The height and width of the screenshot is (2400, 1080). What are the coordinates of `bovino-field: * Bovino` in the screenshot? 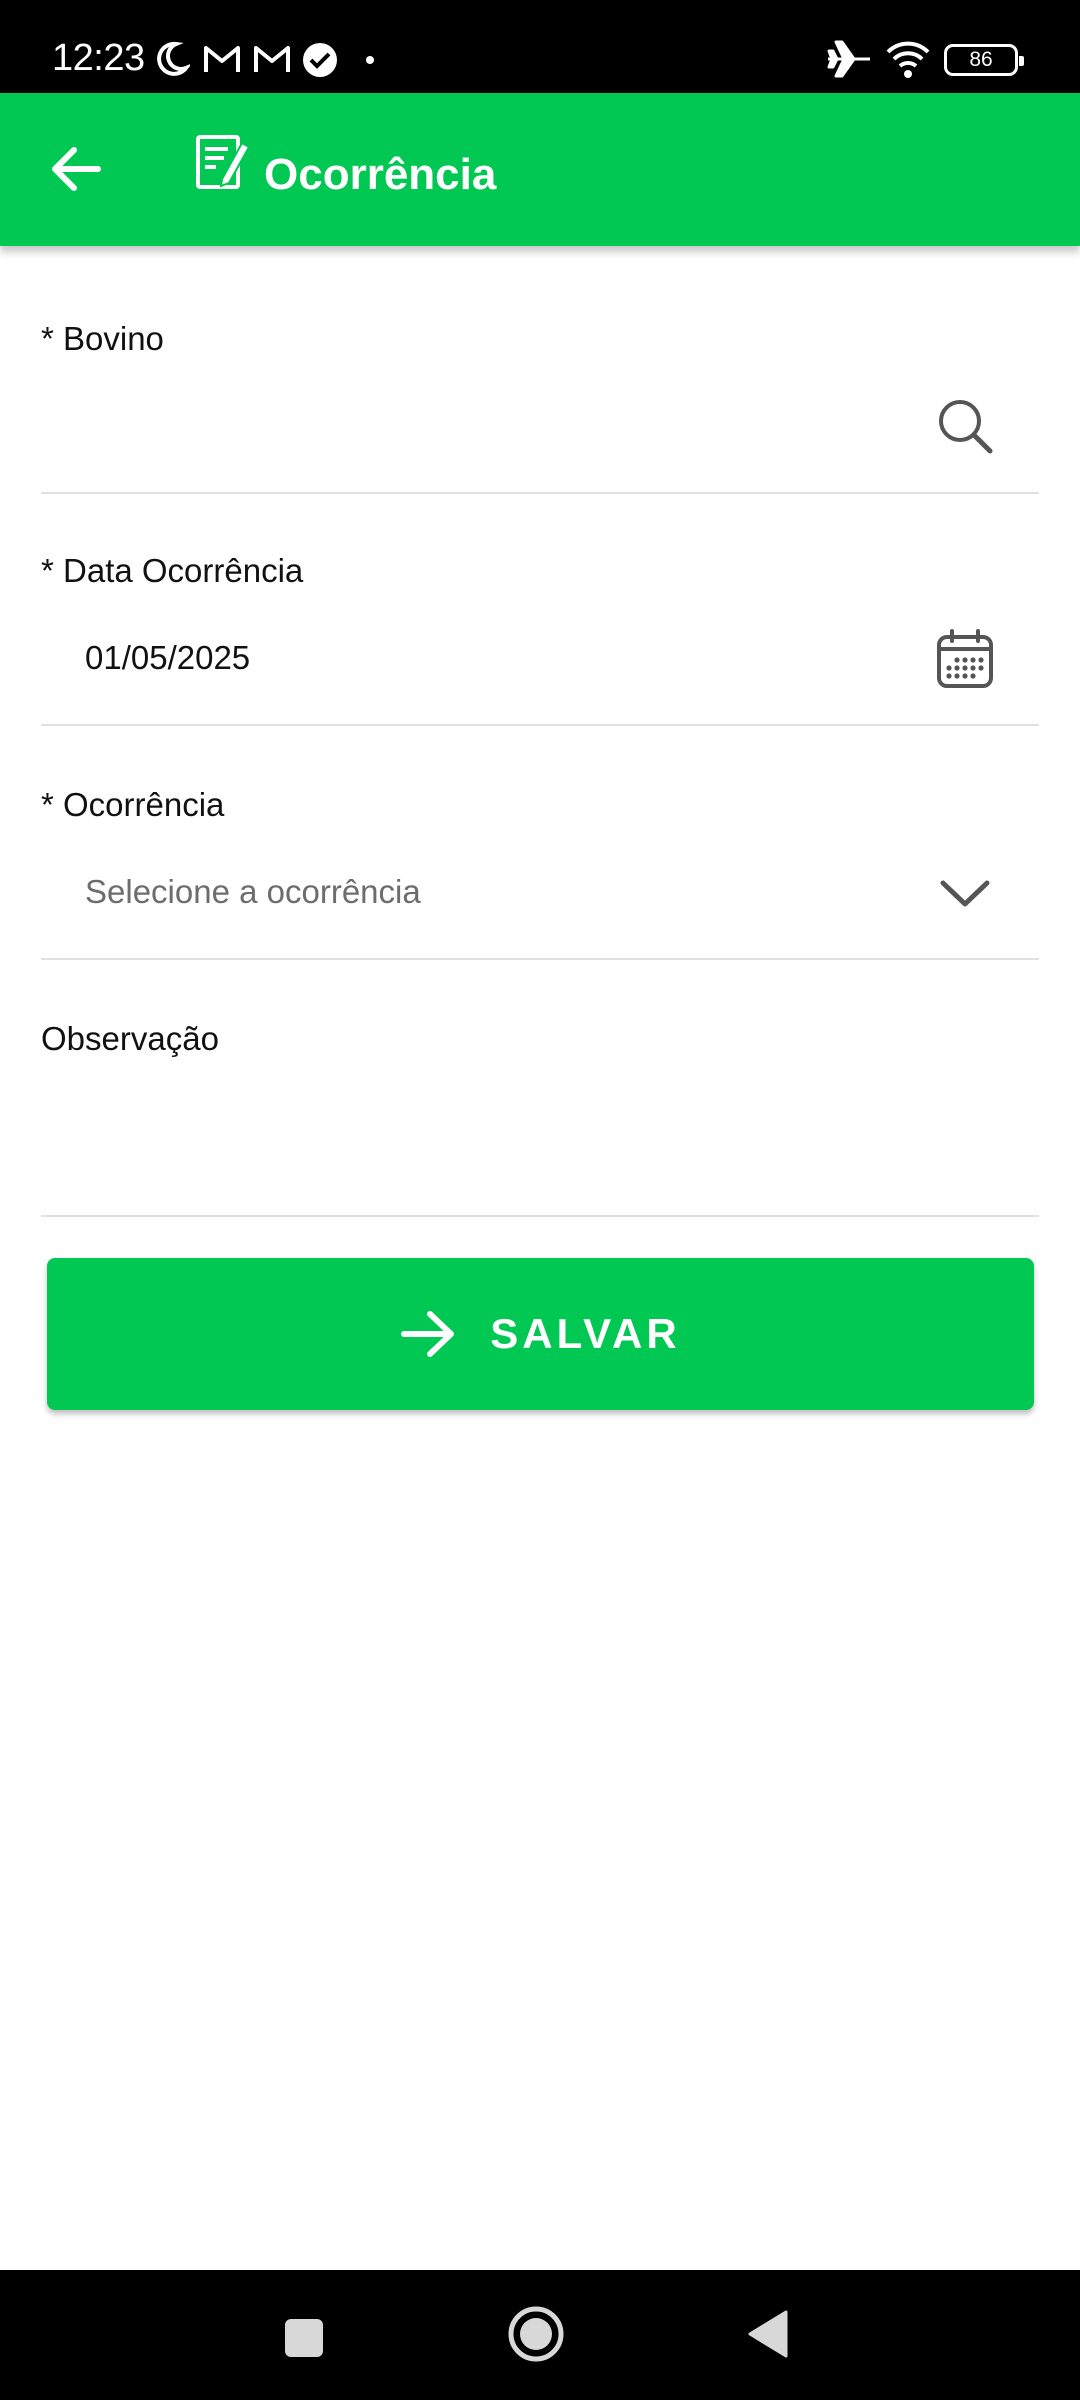 It's located at (540, 397).